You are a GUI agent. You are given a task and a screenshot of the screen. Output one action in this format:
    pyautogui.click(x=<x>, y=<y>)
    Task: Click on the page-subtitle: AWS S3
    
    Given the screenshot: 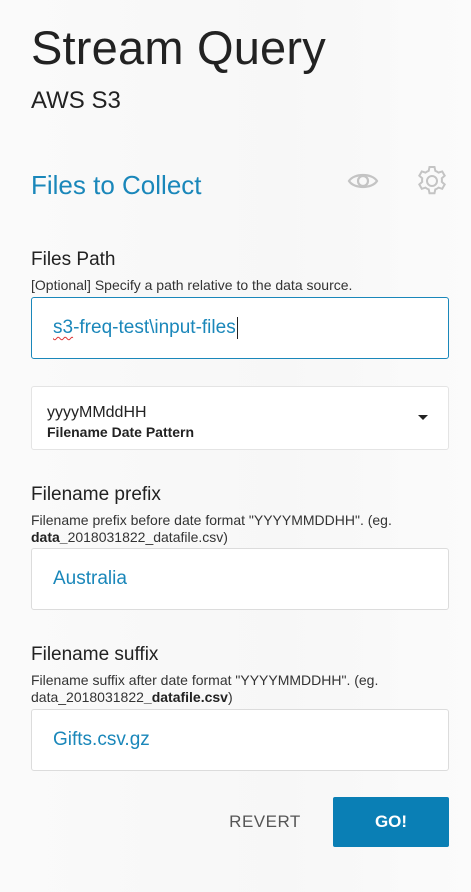 What is the action you would take?
    pyautogui.click(x=76, y=100)
    